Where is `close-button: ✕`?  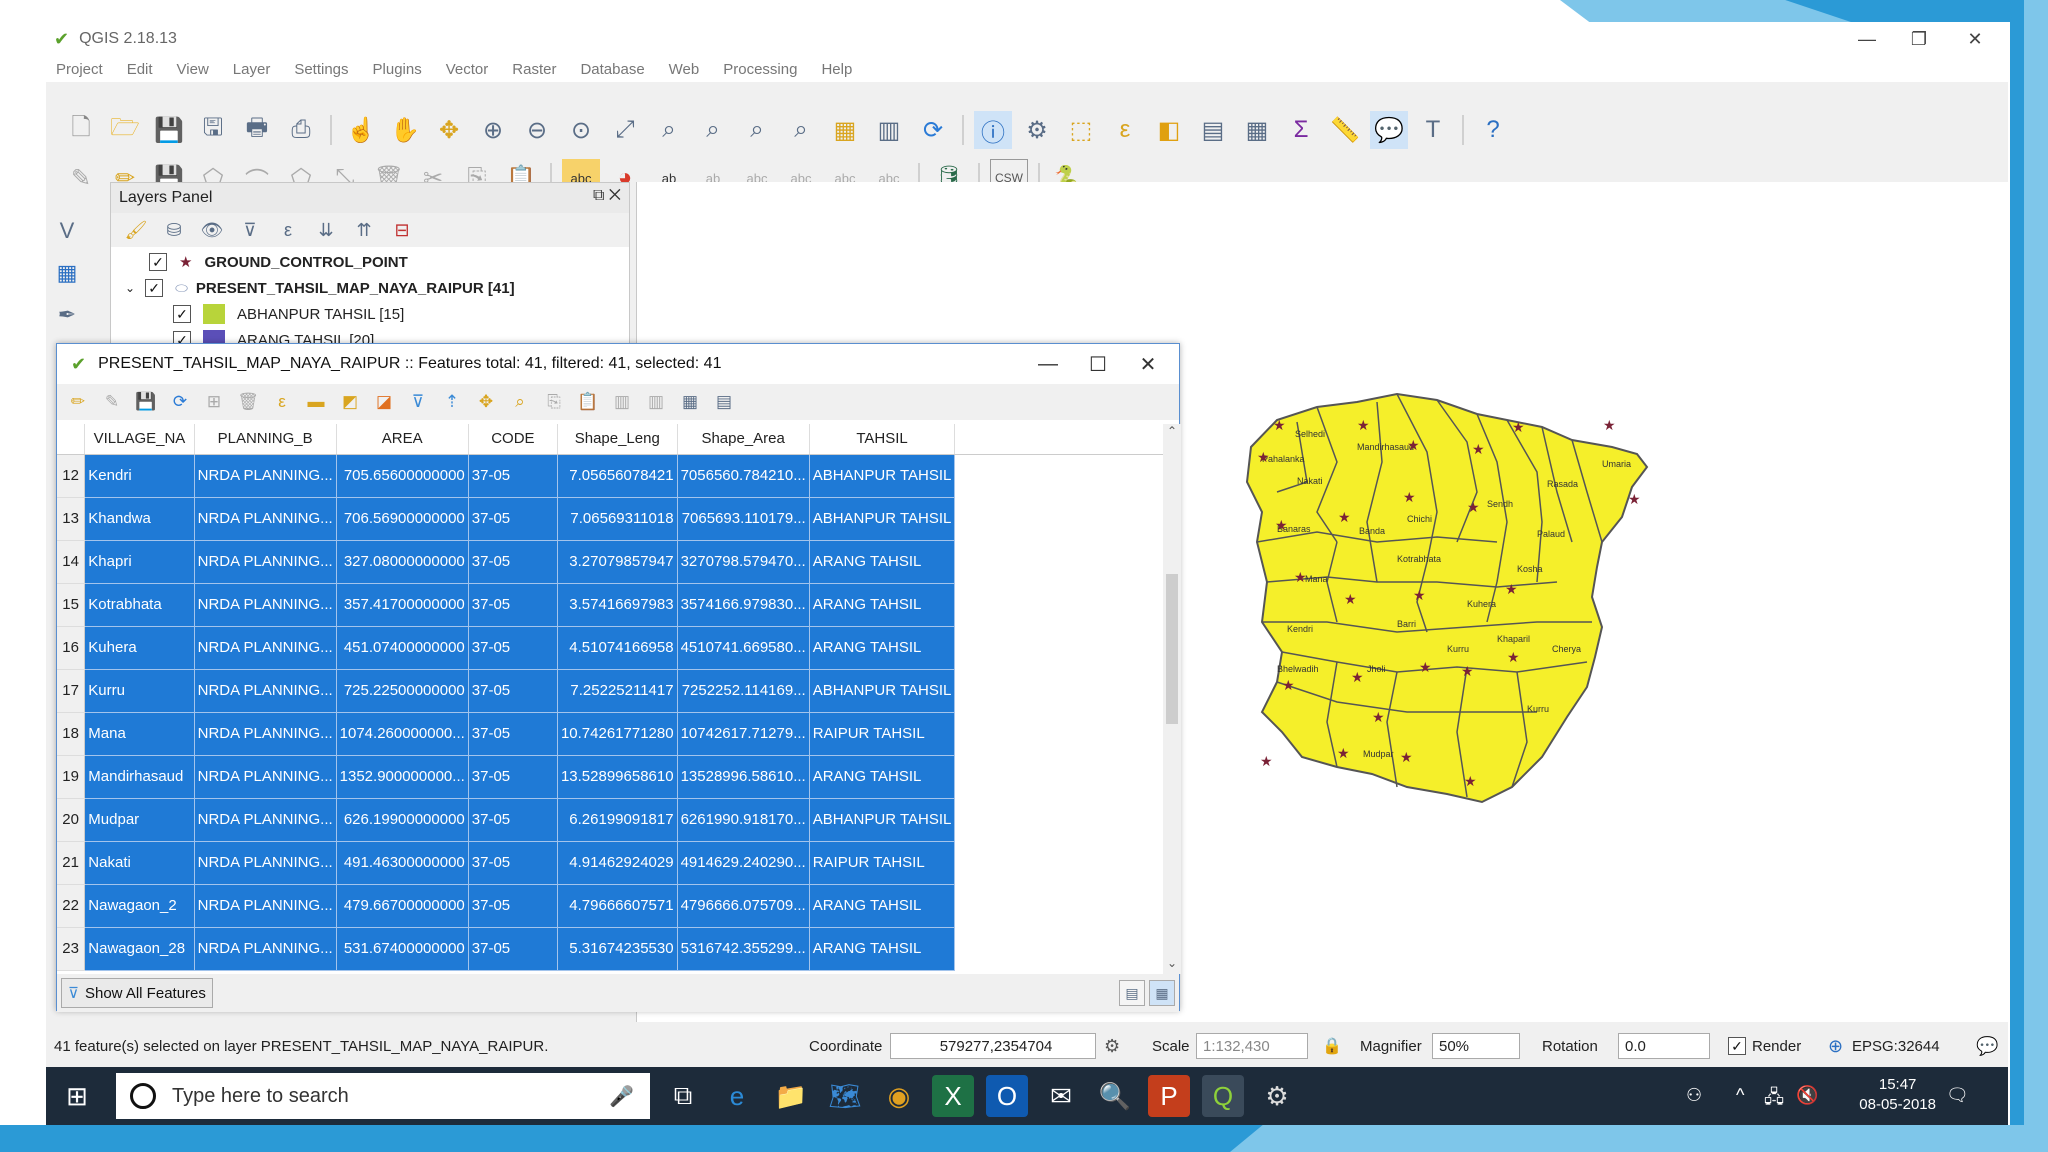 close-button: ✕ is located at coordinates (1975, 39).